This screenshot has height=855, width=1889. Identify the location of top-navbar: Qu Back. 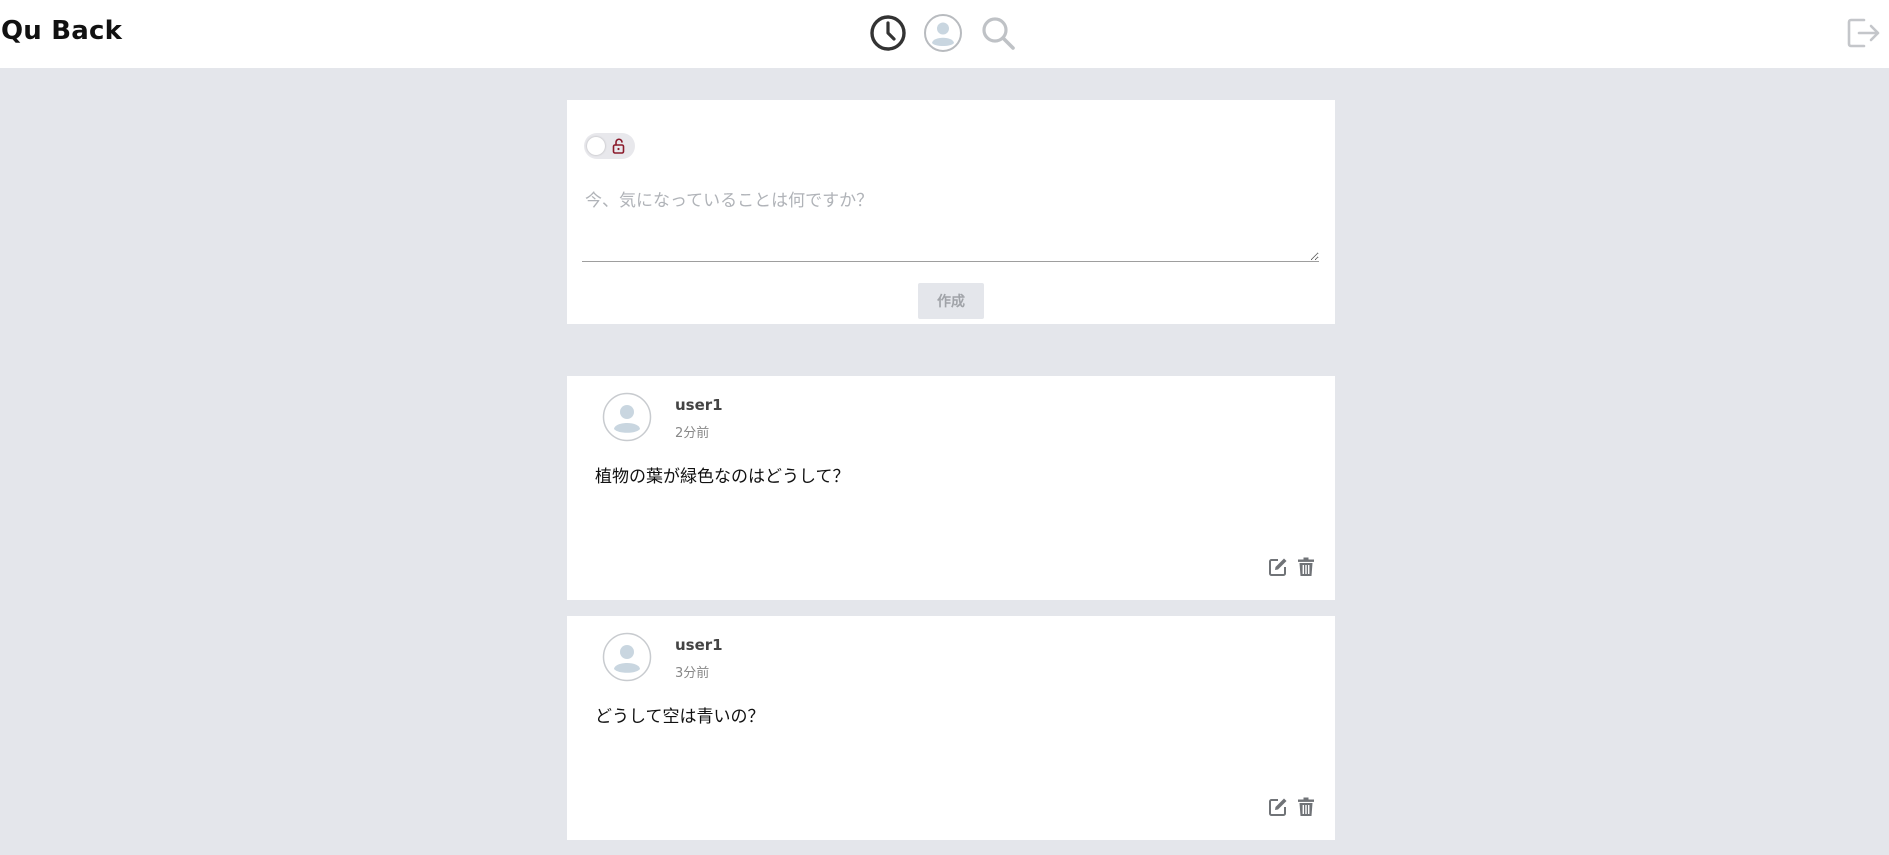
(944, 34).